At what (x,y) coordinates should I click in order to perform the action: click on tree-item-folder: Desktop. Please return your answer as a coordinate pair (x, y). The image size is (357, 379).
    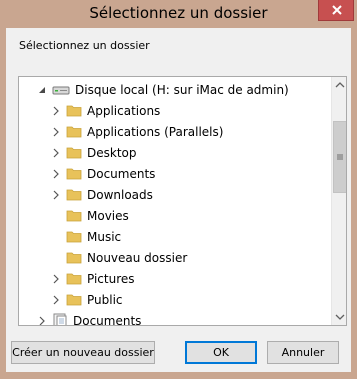
    Looking at the image, I should click on (94, 152).